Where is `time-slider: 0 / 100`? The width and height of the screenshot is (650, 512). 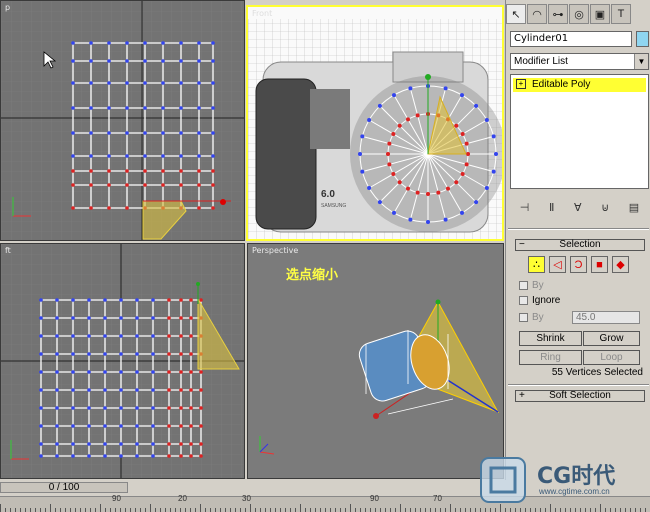
time-slider: 0 / 100 is located at coordinates (64, 487).